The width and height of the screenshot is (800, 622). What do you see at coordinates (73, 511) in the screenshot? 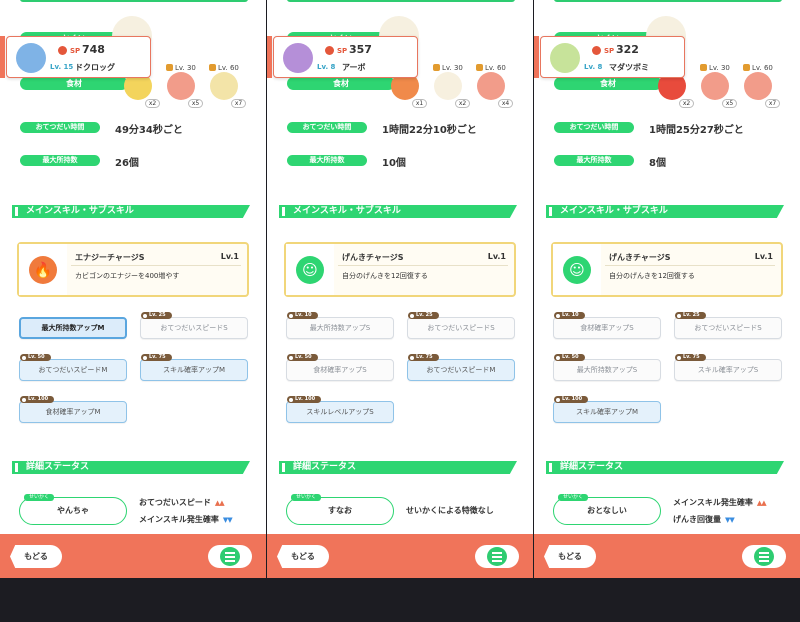
I see `nature-button: やんちゃ` at bounding box center [73, 511].